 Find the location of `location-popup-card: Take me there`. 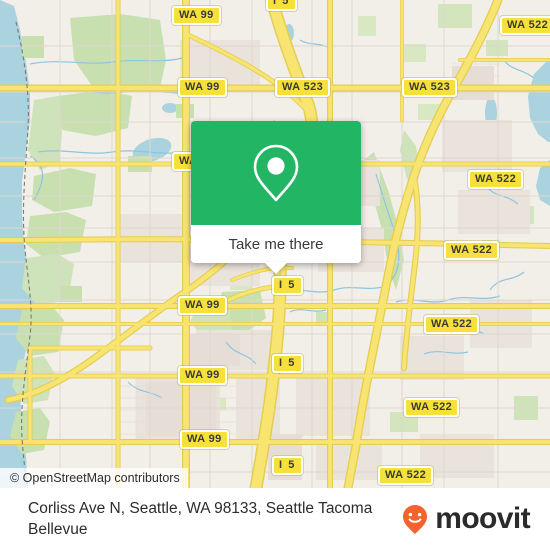

location-popup-card: Take me there is located at coordinates (276, 197).